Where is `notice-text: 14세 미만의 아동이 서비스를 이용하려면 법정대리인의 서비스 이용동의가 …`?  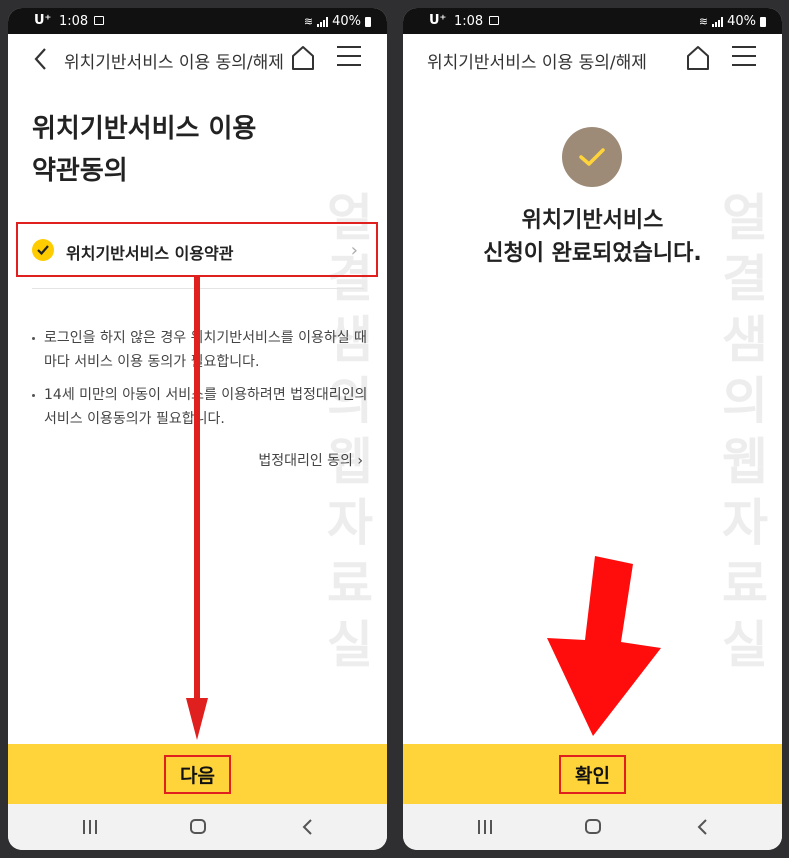 notice-text: 14세 미만의 아동이 서비스를 이용하려면 법정대리인의 서비스 이용동의가 … is located at coordinates (206, 407).